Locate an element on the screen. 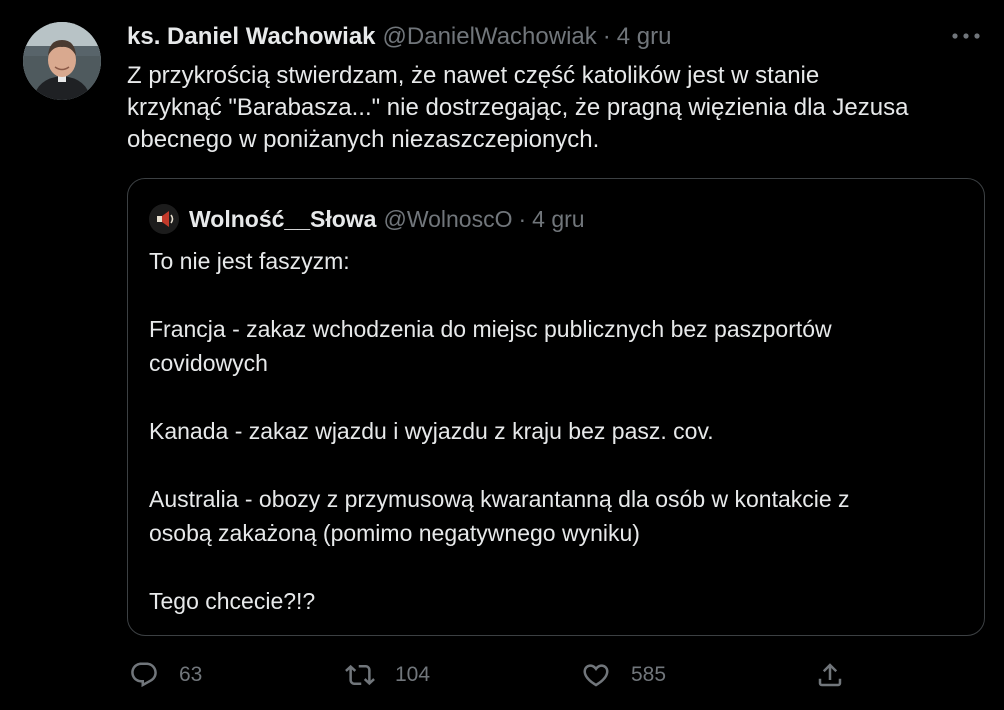  reply-button: 63 is located at coordinates (165, 675).